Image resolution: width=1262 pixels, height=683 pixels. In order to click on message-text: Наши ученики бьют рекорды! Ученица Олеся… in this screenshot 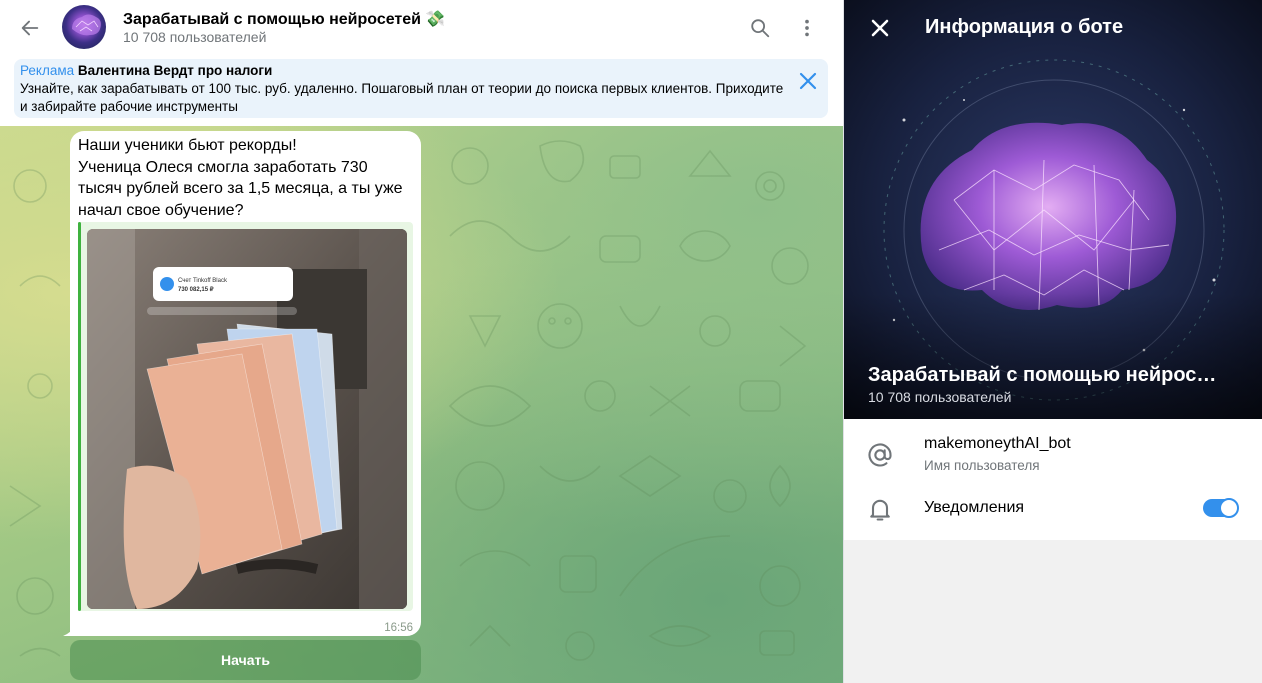, I will do `click(245, 178)`.